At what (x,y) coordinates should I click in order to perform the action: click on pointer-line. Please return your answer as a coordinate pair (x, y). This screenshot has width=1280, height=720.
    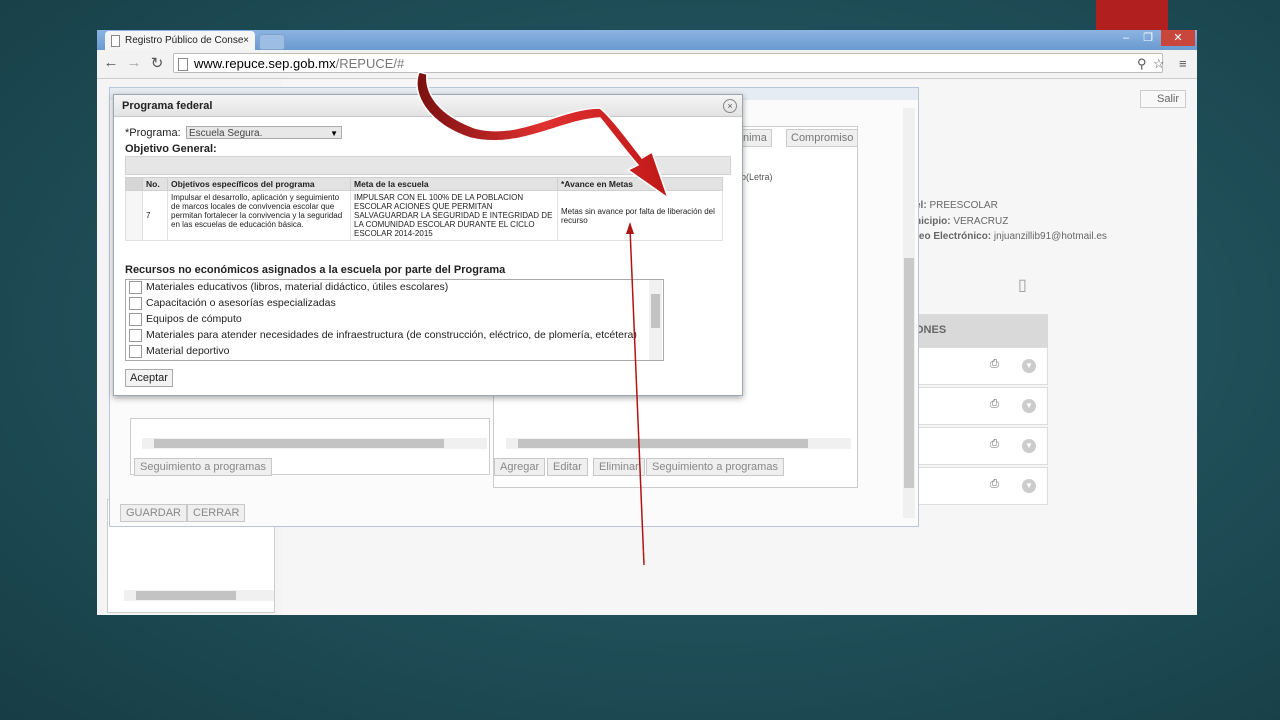
    Looking at the image, I should click on (637, 396).